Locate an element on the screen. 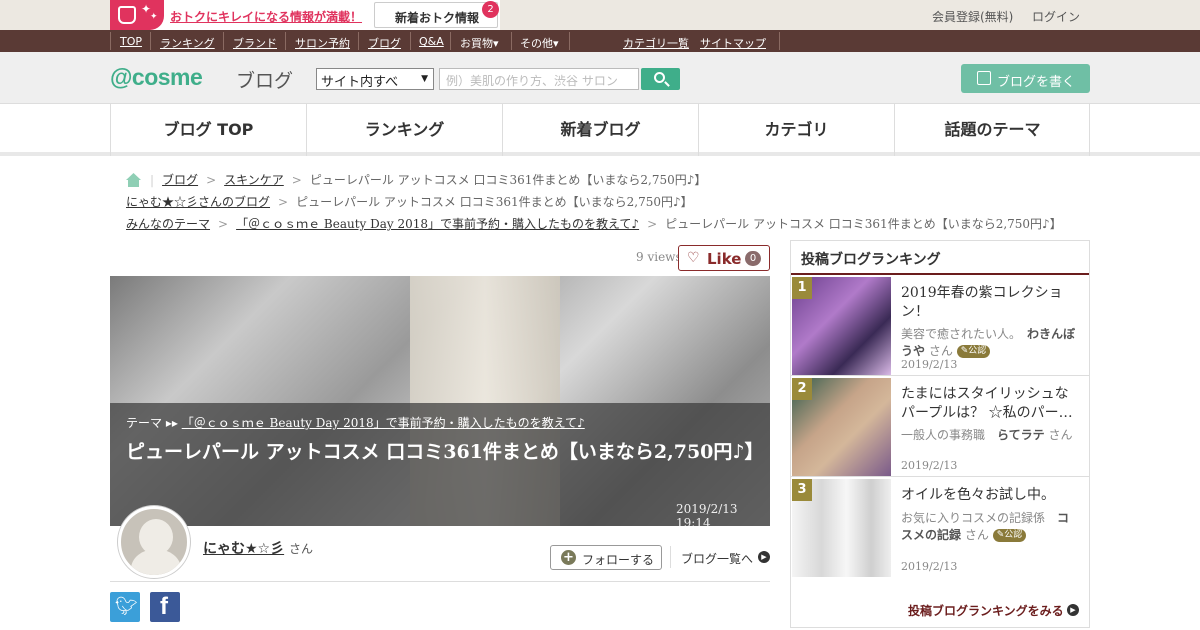 Image resolution: width=1200 pixels, height=630 pixels. crumb-user-blog: にゃむ★☆彡さんのブログ is located at coordinates (198, 202).